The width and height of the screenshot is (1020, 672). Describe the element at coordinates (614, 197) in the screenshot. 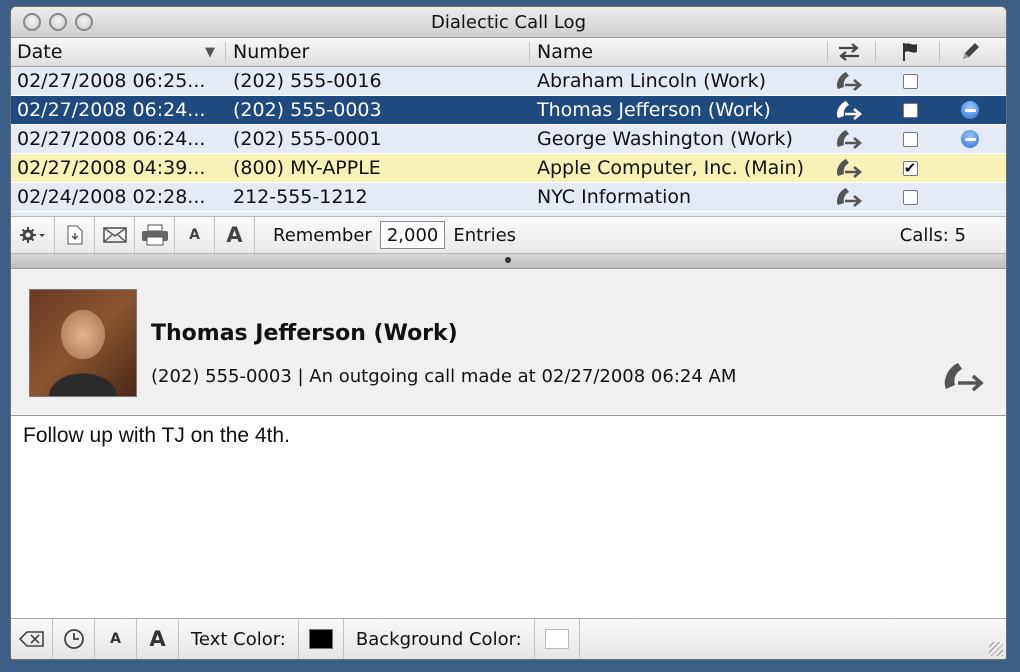

I see `call-name: NYC Information` at that location.